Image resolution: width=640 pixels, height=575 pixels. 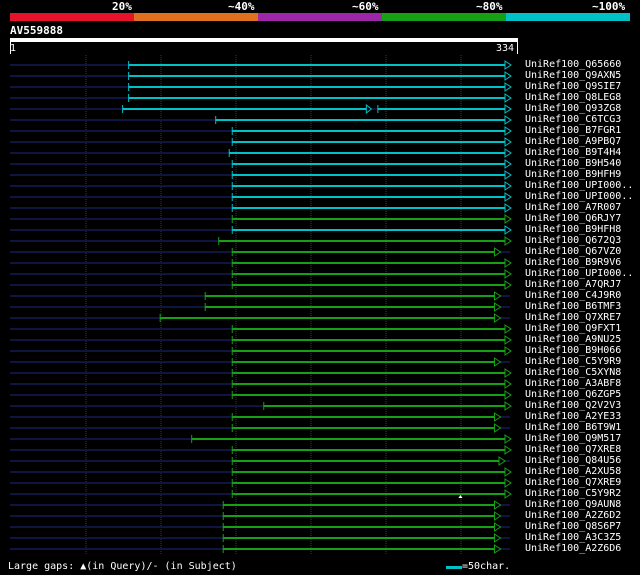 I want to click on hit-label-link: UniRef100_Q9FXT1, so click(x=573, y=328).